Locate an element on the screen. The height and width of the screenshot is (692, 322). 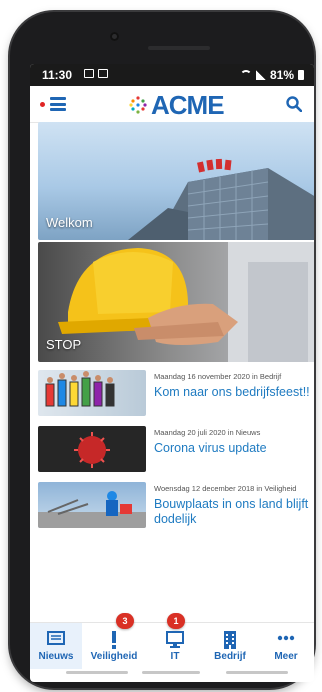
tab-bedrijf: Bedrijf is located at coordinates (230, 646).